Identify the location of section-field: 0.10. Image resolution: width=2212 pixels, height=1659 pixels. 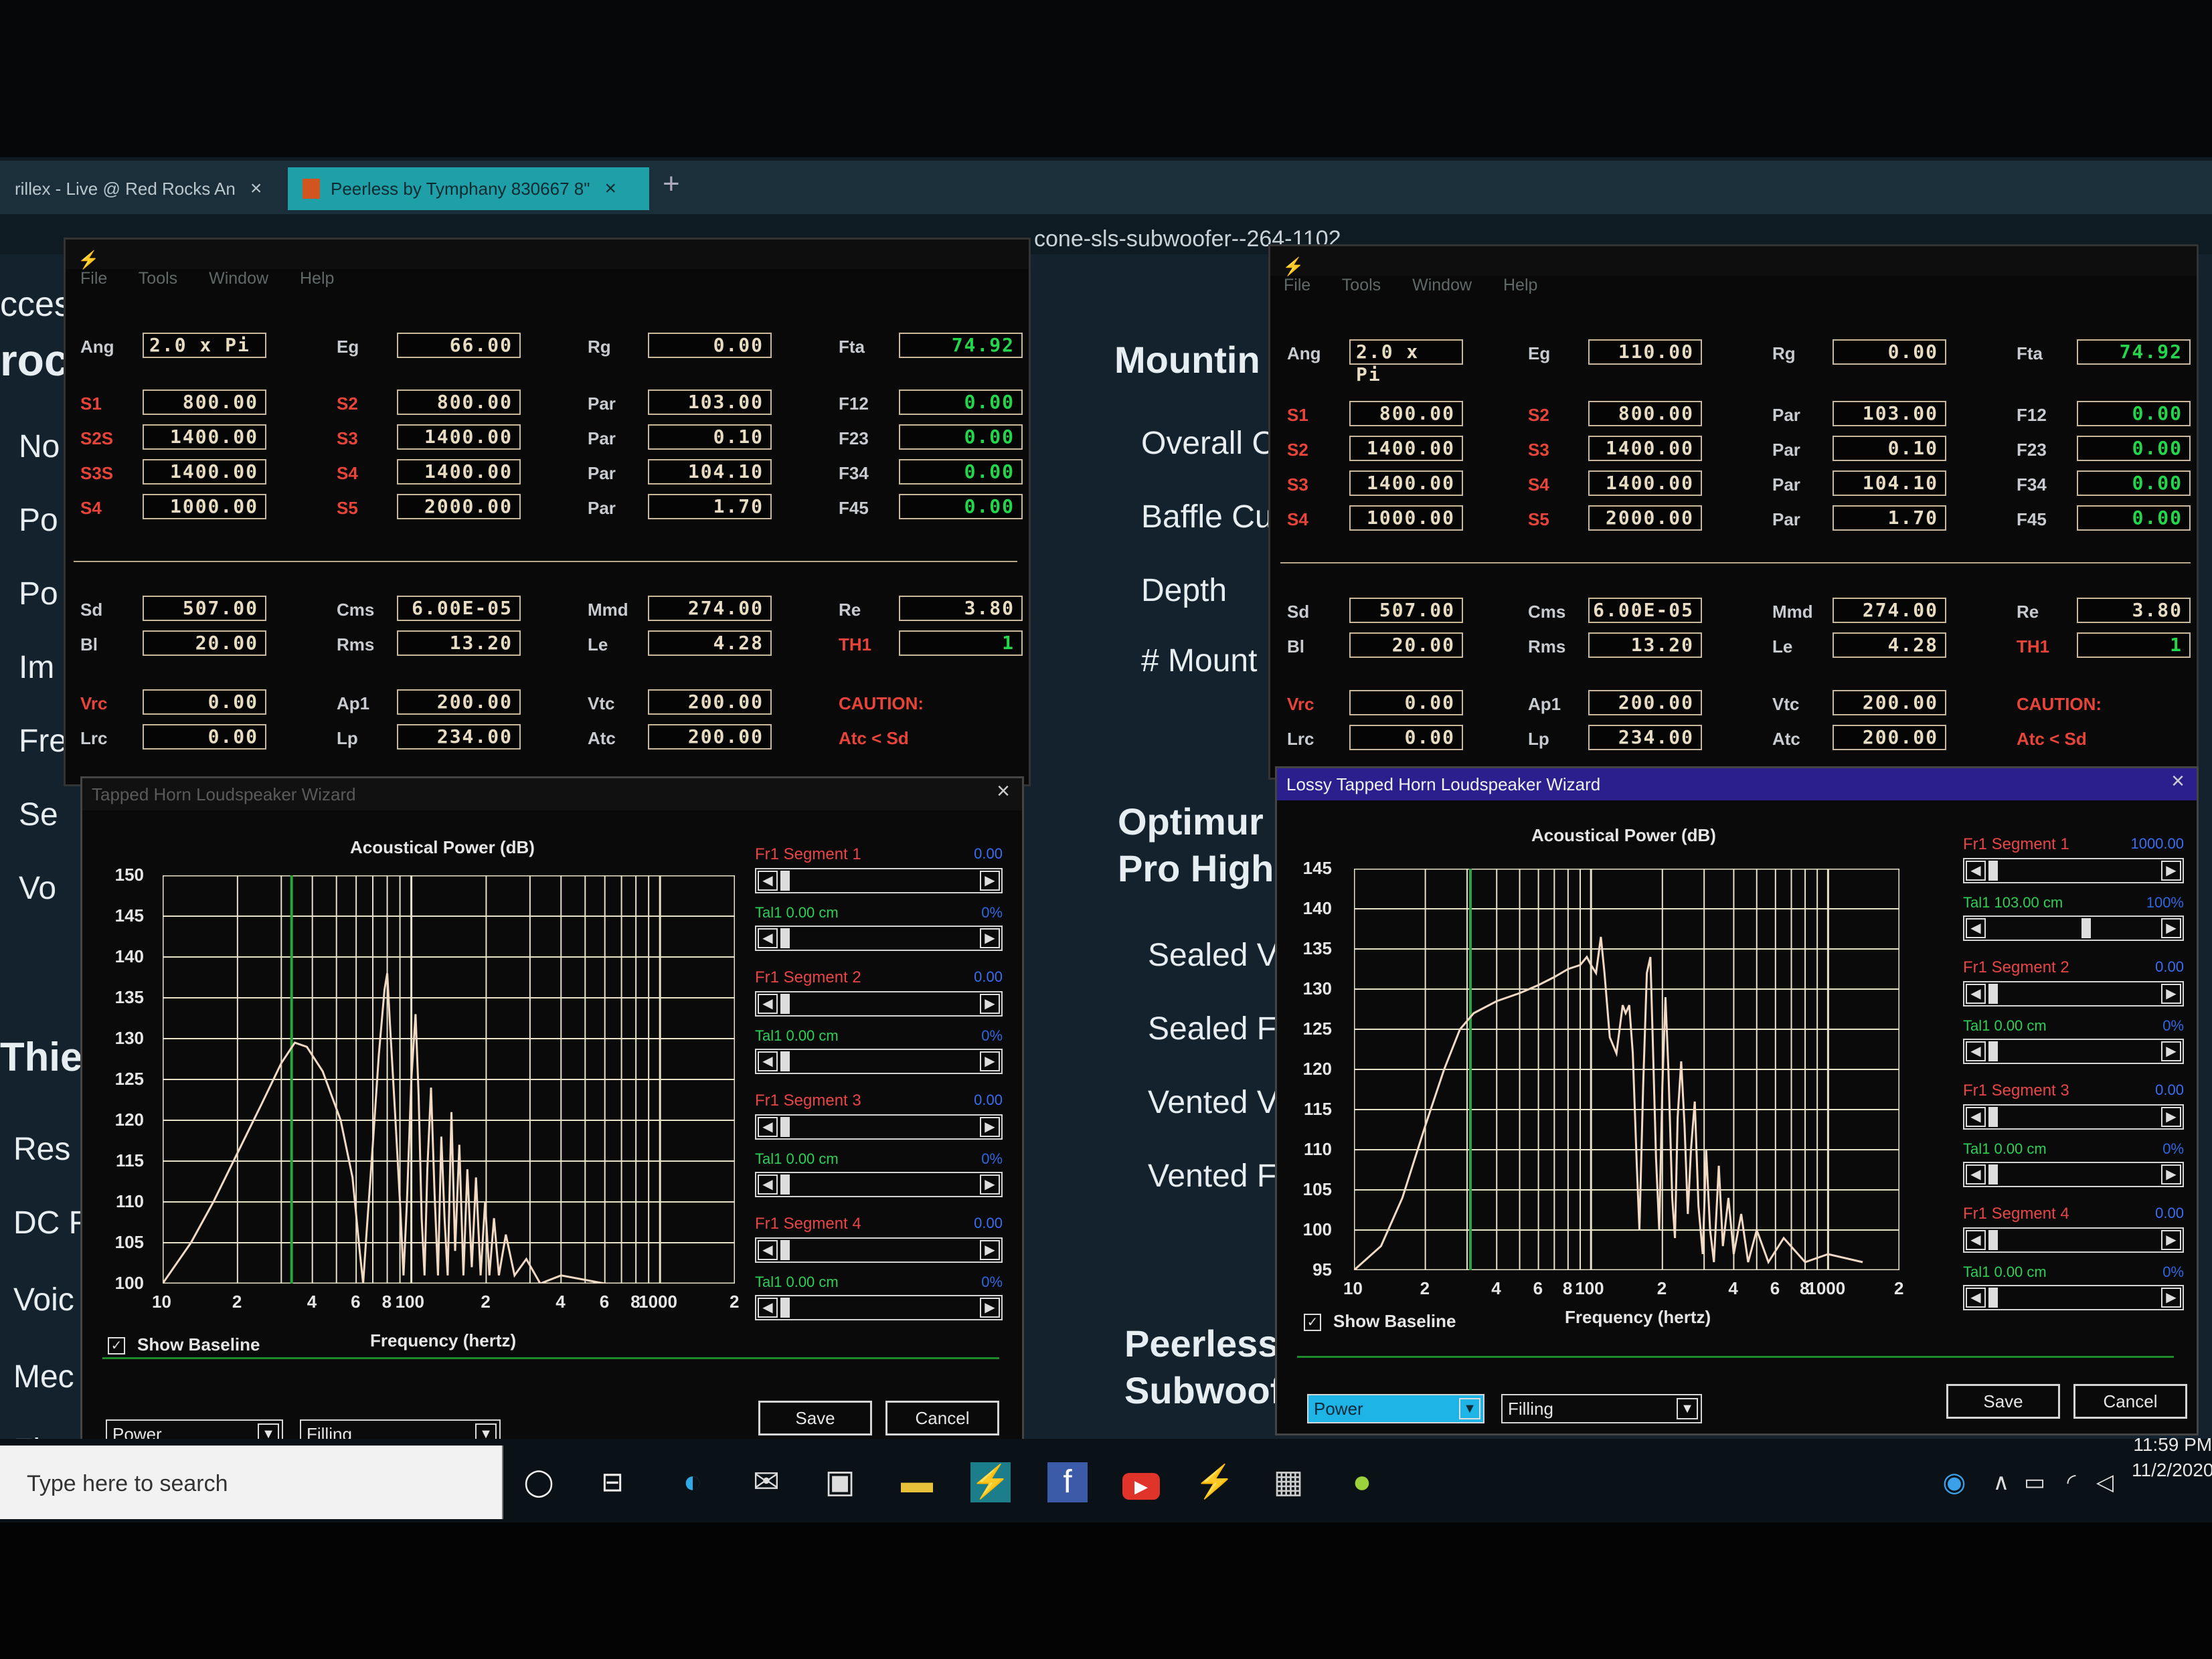
(710, 437).